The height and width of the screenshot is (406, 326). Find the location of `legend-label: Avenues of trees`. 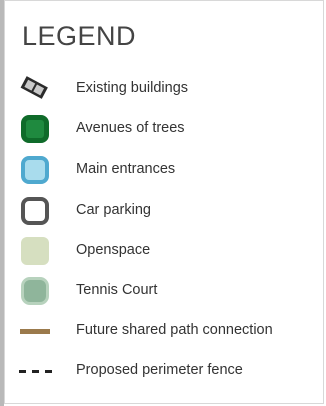

legend-label: Avenues of trees is located at coordinates (130, 128).